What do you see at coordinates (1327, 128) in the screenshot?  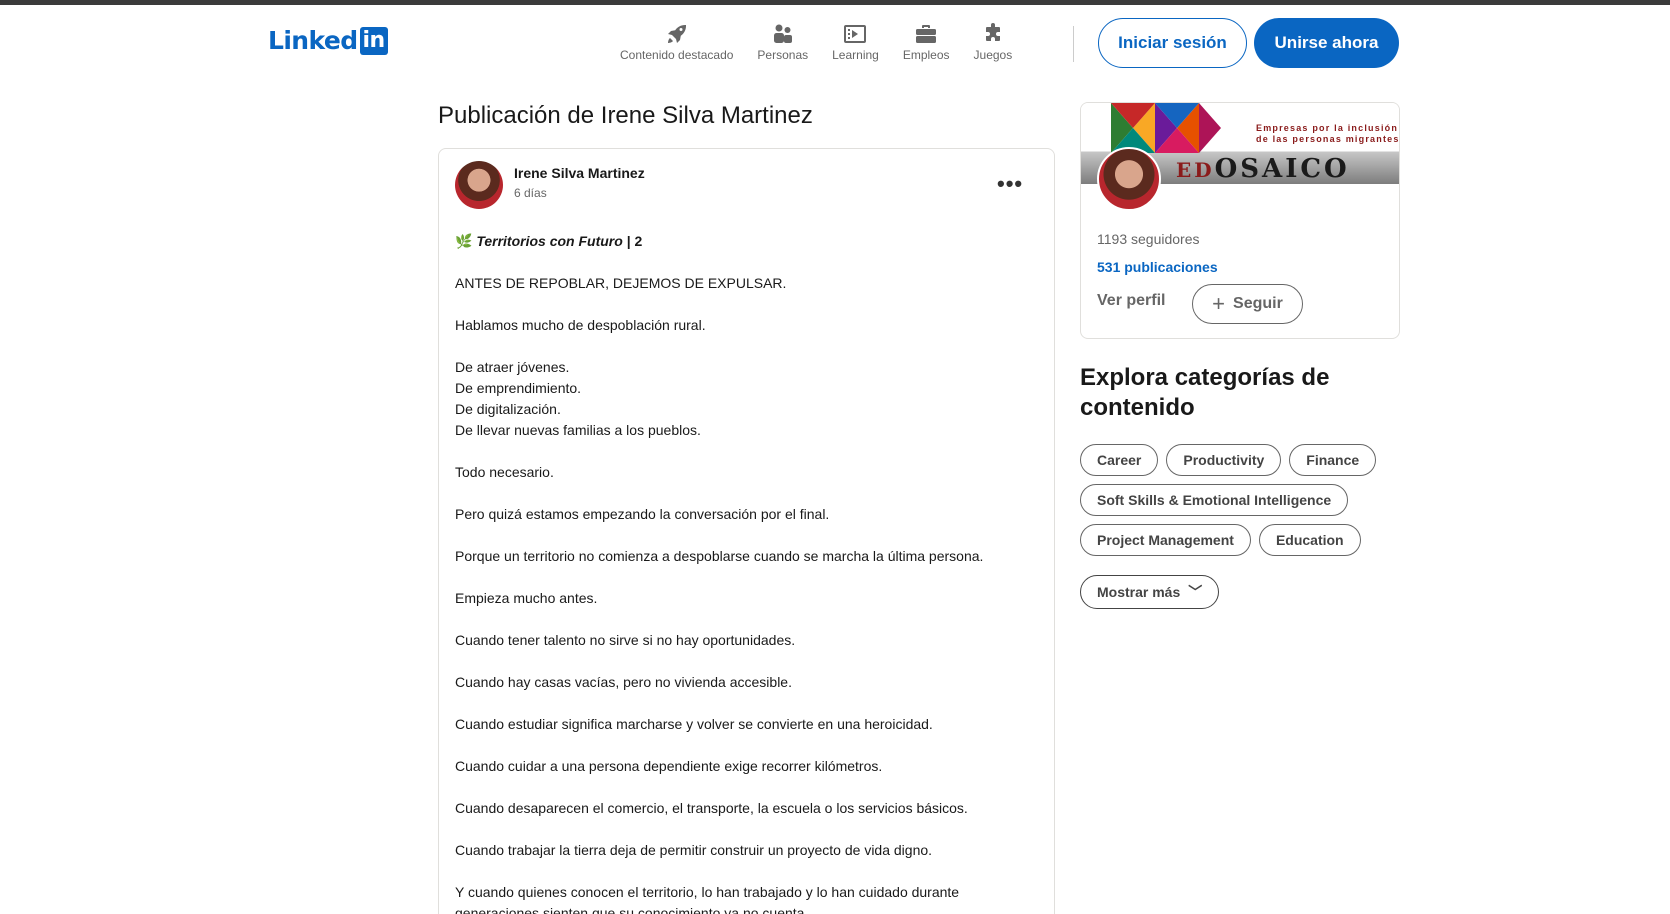 I see `banner-caption-line: Empresas por la inclusión` at bounding box center [1327, 128].